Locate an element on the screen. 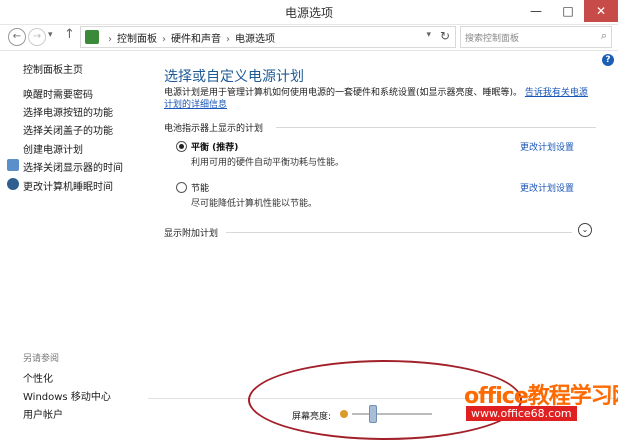  recent-pages-dropdown-icon: ▾ is located at coordinates (50, 35).